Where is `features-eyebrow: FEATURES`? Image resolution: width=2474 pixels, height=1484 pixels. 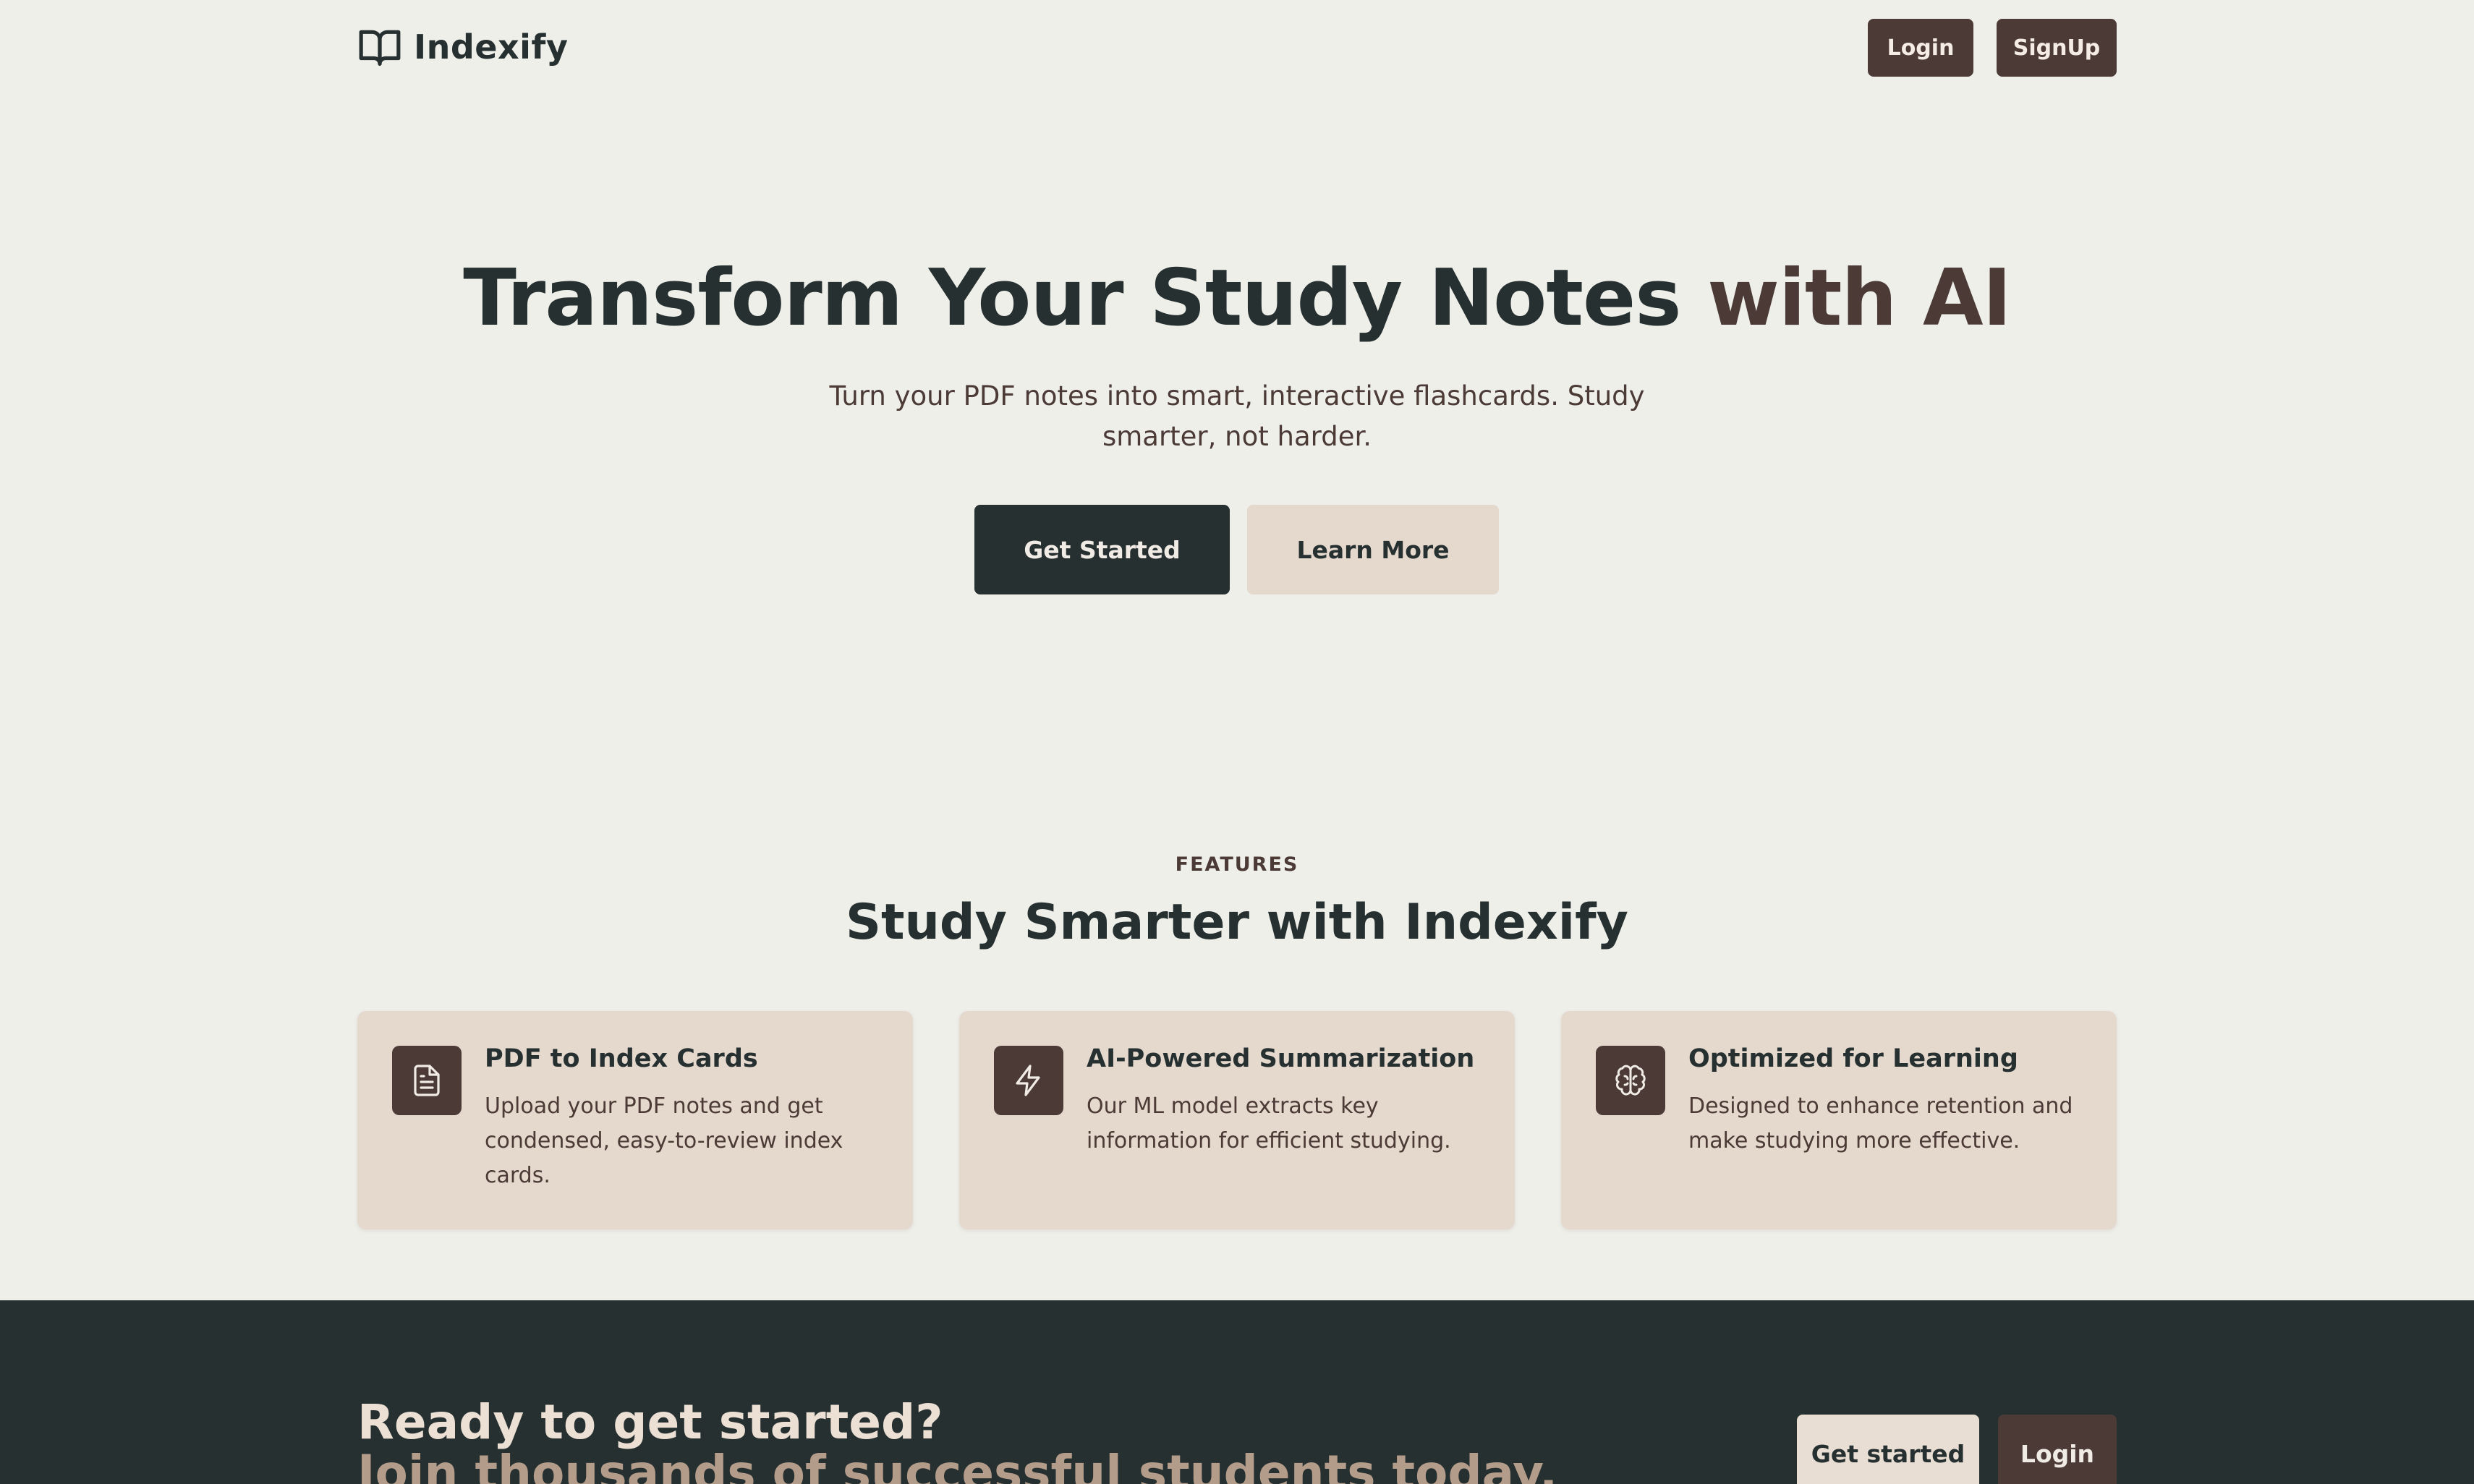 features-eyebrow: FEATURES is located at coordinates (1237, 864).